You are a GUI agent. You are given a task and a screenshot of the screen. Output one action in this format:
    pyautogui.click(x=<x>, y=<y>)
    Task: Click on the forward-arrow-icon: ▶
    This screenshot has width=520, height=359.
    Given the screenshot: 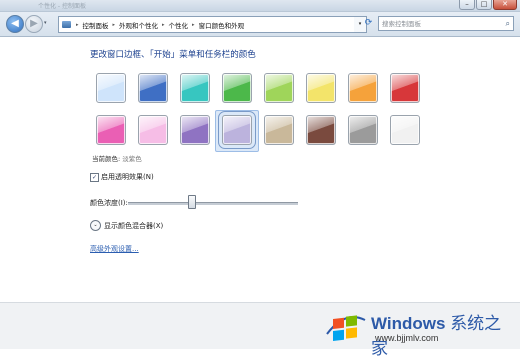 What is the action you would take?
    pyautogui.click(x=34, y=23)
    